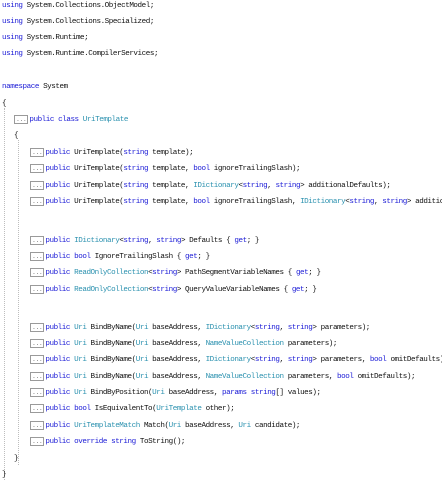  What do you see at coordinates (275, 426) in the screenshot?
I see `code-token: candidate);` at bounding box center [275, 426].